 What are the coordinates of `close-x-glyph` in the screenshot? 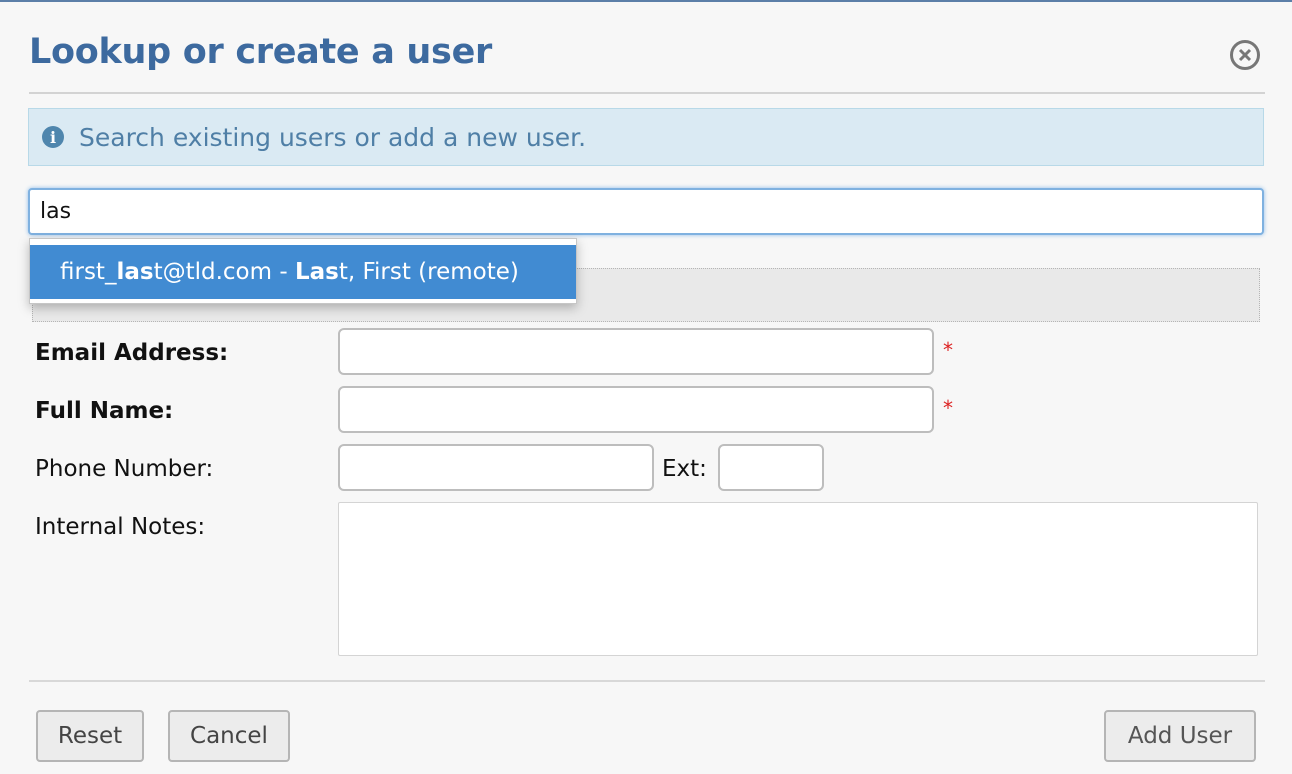 It's located at (1245, 55).